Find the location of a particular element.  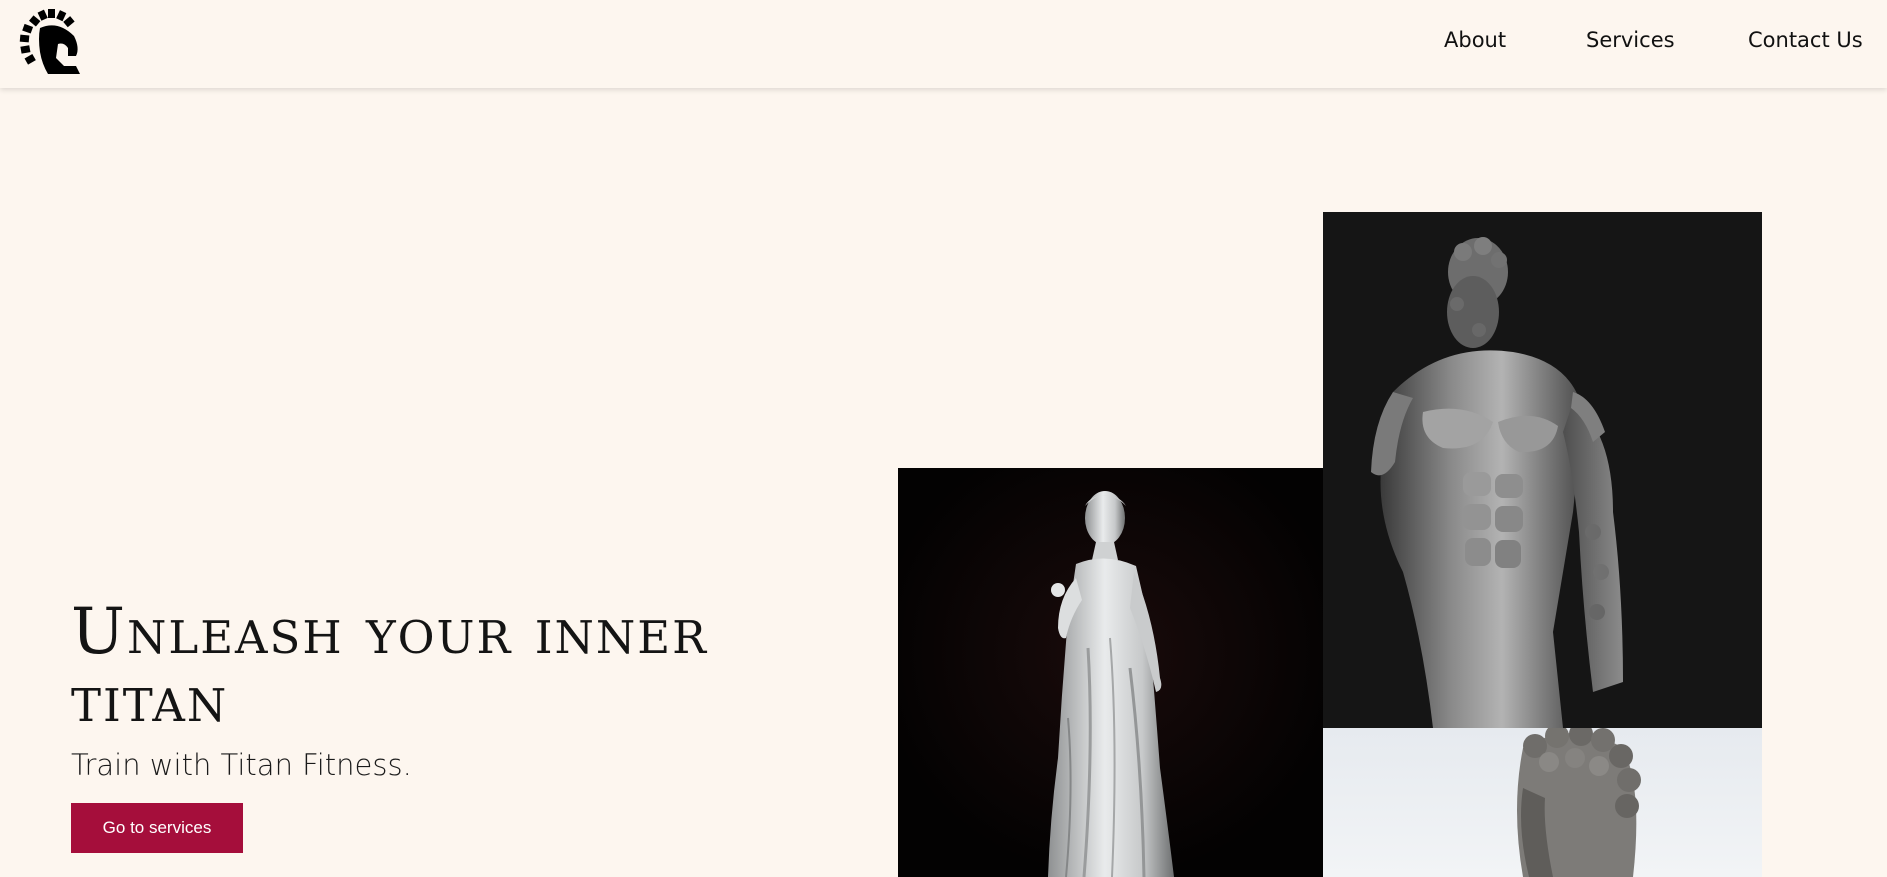

navbar: About Services Contact Us is located at coordinates (943, 44).